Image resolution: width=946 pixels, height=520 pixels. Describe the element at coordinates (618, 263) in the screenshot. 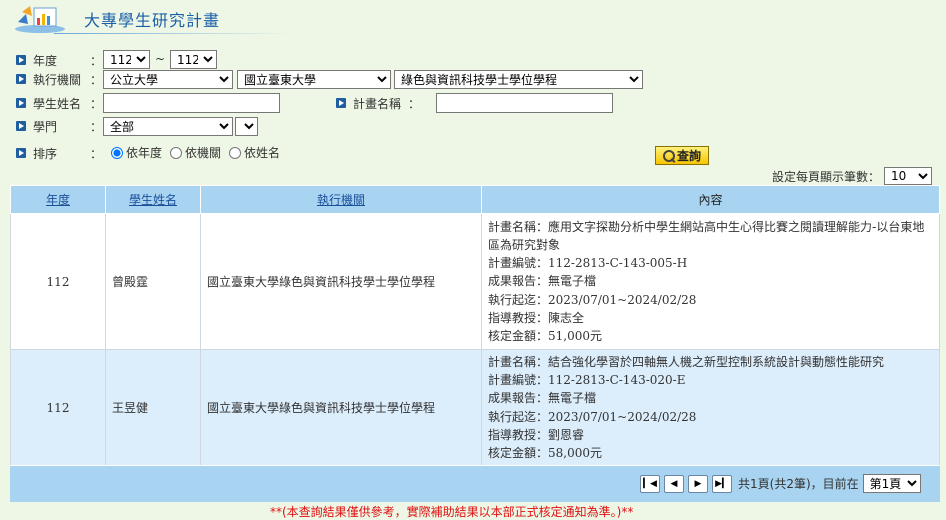

I see `plan-number: 112-2813-C-143-005-H` at that location.